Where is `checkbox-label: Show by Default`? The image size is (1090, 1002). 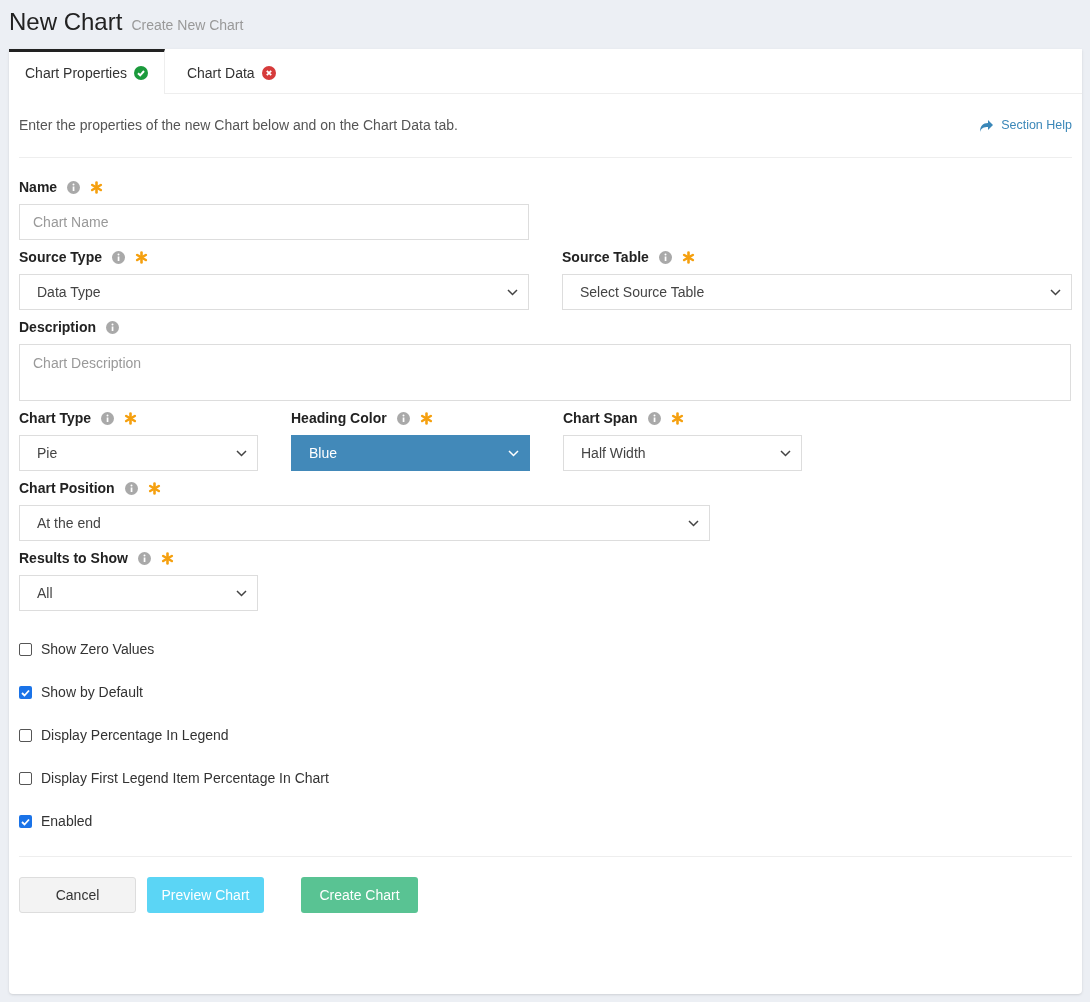
checkbox-label: Show by Default is located at coordinates (92, 692).